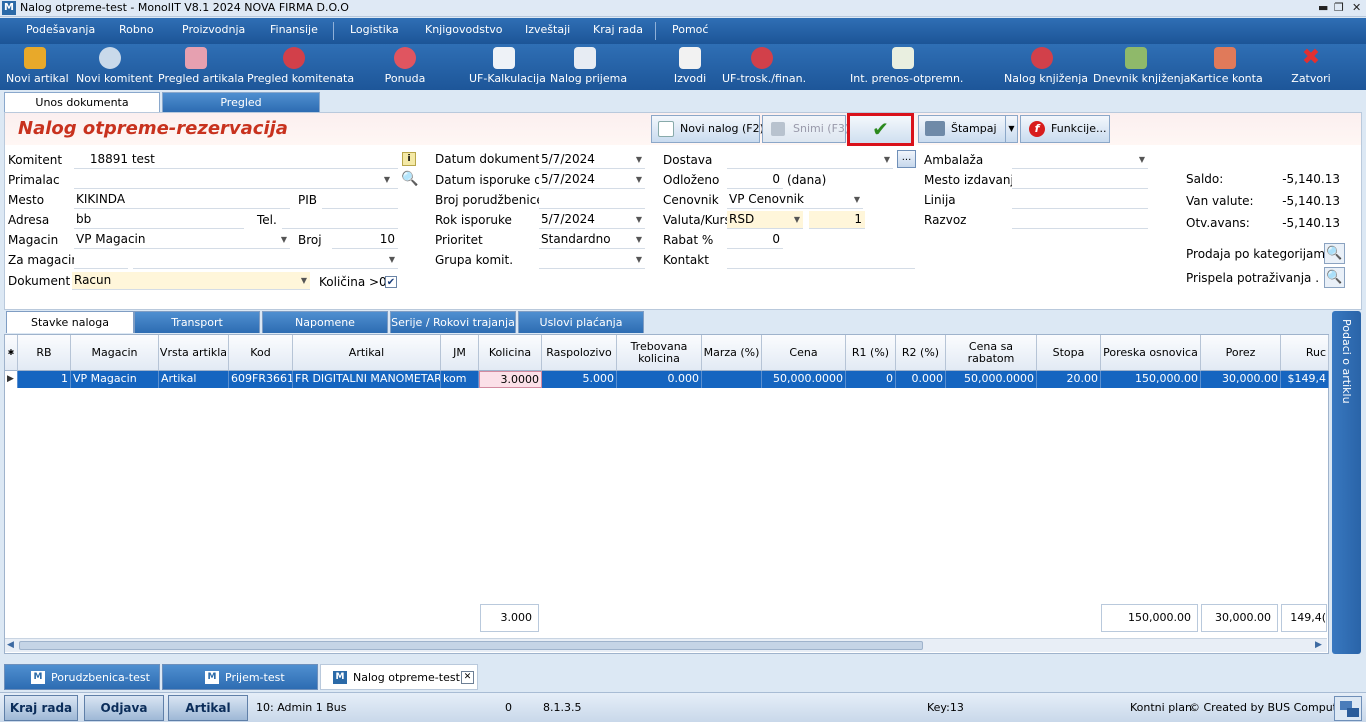  What do you see at coordinates (194, 379) in the screenshot?
I see `cell-vrsta-artikla: Artikal` at bounding box center [194, 379].